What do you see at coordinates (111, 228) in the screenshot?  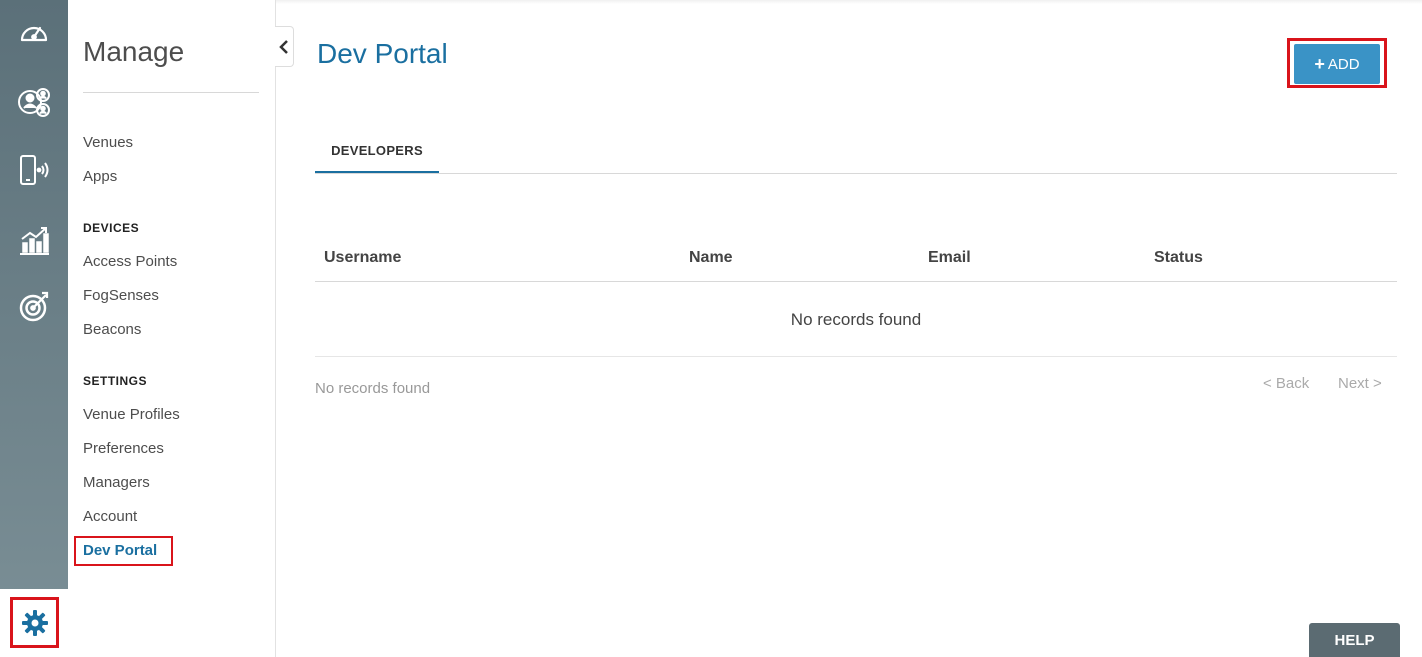 I see `sidebar-heading-devices: DEVICES` at bounding box center [111, 228].